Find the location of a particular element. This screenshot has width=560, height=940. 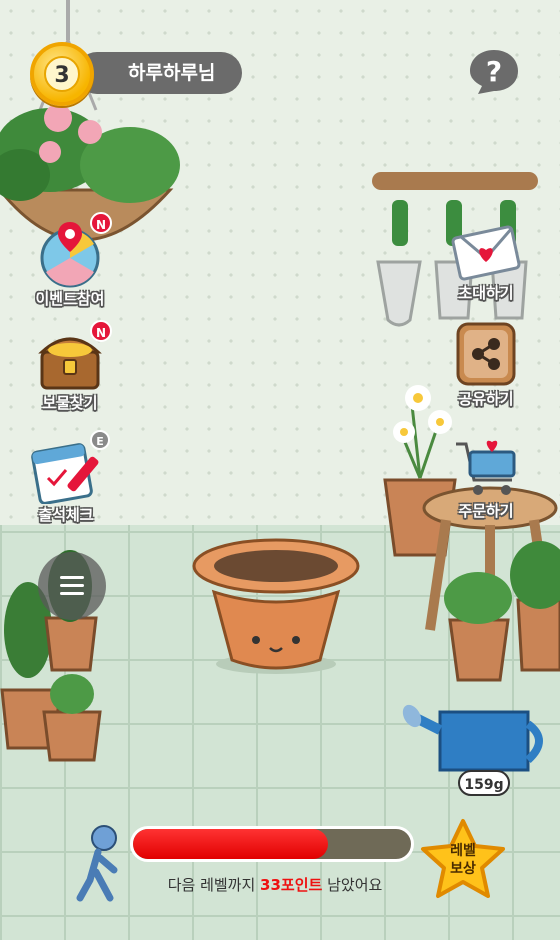

shopping-cart-icon is located at coordinates (486, 467).